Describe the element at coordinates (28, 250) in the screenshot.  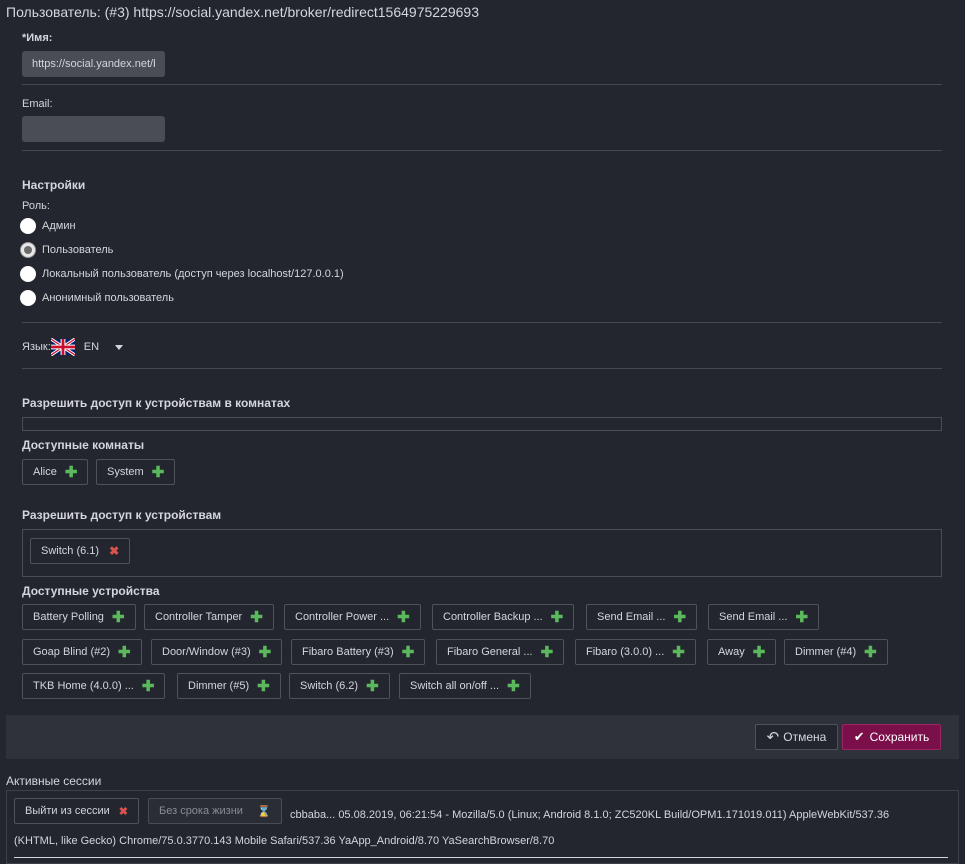
I see `radio-button-checked` at that location.